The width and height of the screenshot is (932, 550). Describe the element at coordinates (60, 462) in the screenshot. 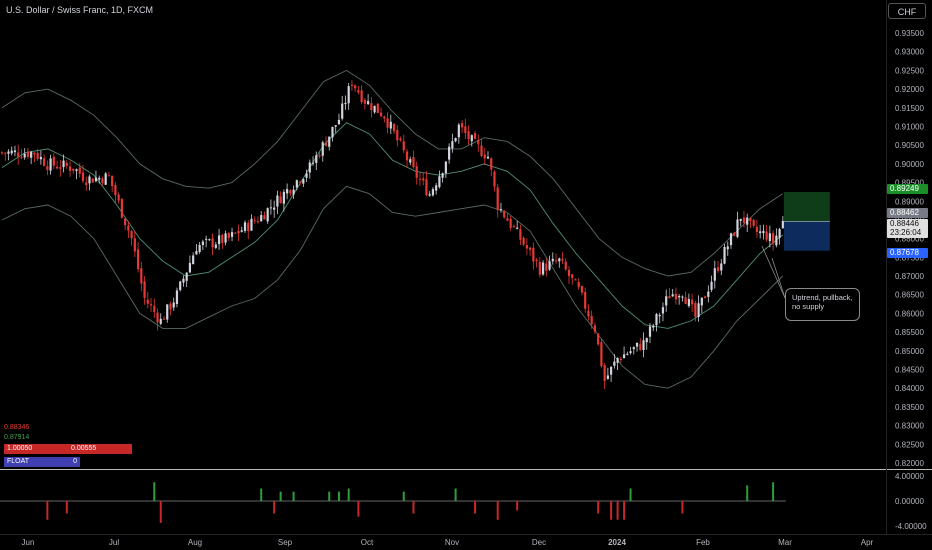

I see `stat-box-2-right: 0` at that location.